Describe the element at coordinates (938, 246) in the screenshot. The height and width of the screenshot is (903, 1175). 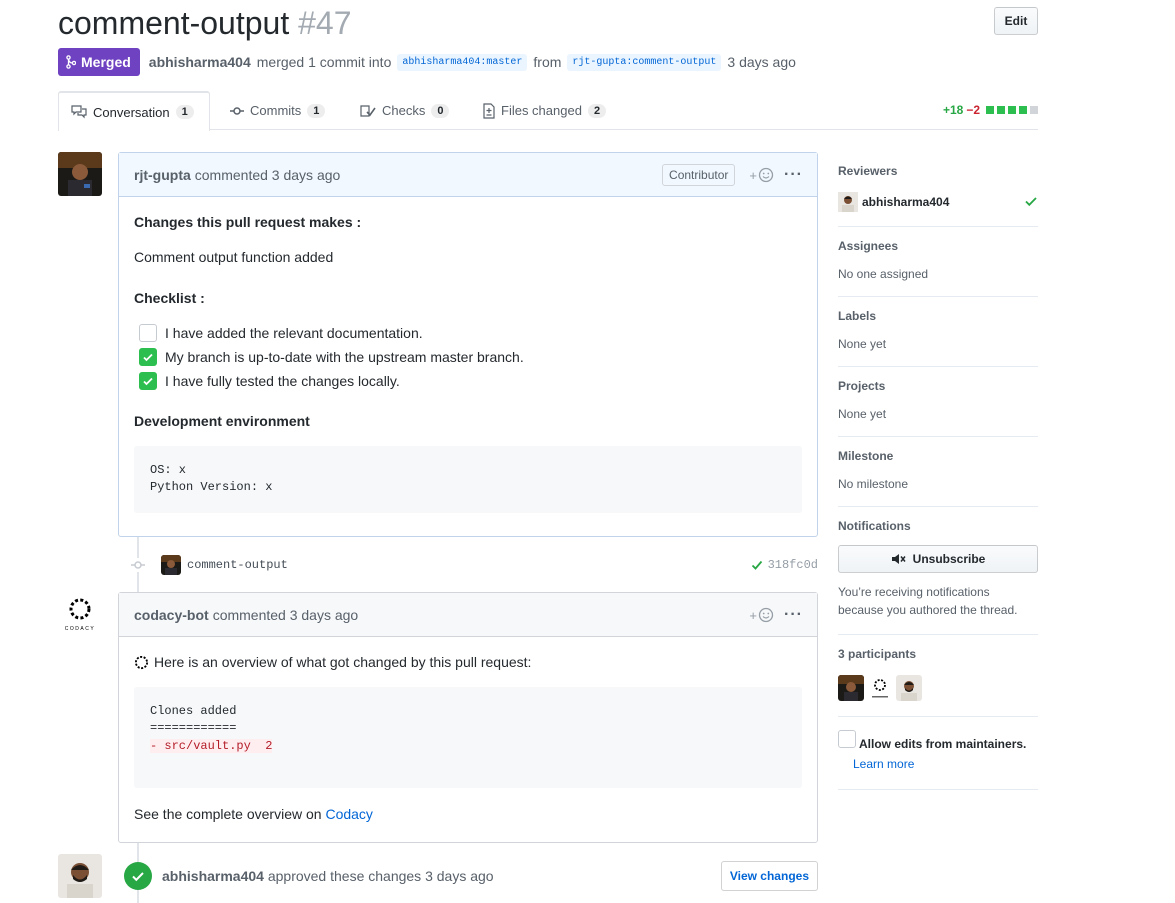
I see `sidebar-heading: Assignees` at that location.